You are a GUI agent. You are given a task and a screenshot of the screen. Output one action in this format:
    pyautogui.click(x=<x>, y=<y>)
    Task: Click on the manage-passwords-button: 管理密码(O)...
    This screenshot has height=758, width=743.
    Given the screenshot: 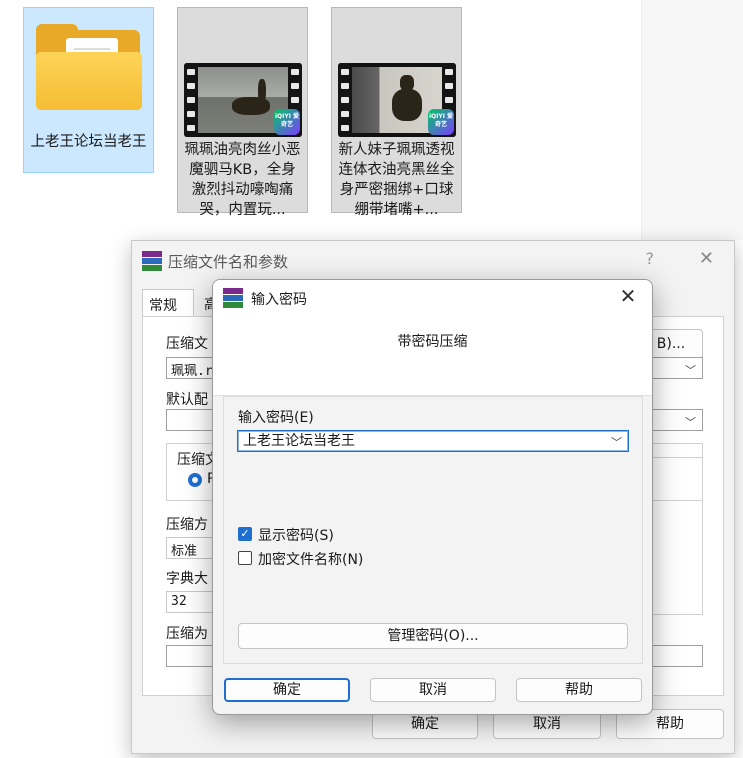 What is the action you would take?
    pyautogui.click(x=433, y=636)
    